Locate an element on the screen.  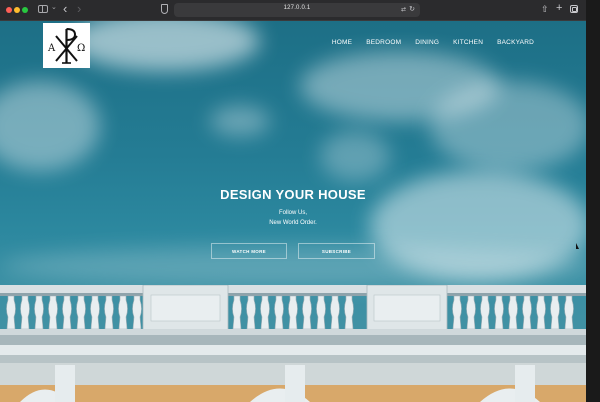
browser-toolbar: ⌄ ‹ › 127.0.0.1 ⇄ ↻ ⇧ + is located at coordinates (293, 10).